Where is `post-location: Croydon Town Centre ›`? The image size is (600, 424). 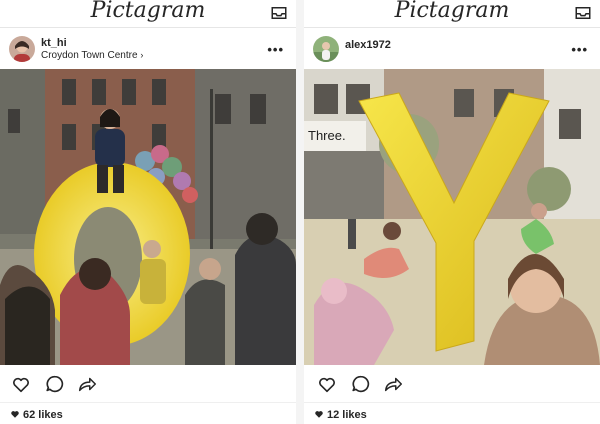
post-location: Croydon Town Centre › is located at coordinates (92, 55).